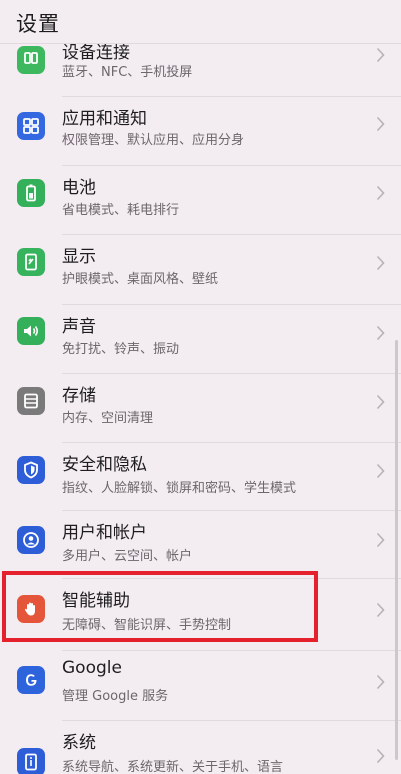  What do you see at coordinates (147, 625) in the screenshot?
I see `settings-item-subtitle: 无障碍、智能识屏、手势控制` at bounding box center [147, 625].